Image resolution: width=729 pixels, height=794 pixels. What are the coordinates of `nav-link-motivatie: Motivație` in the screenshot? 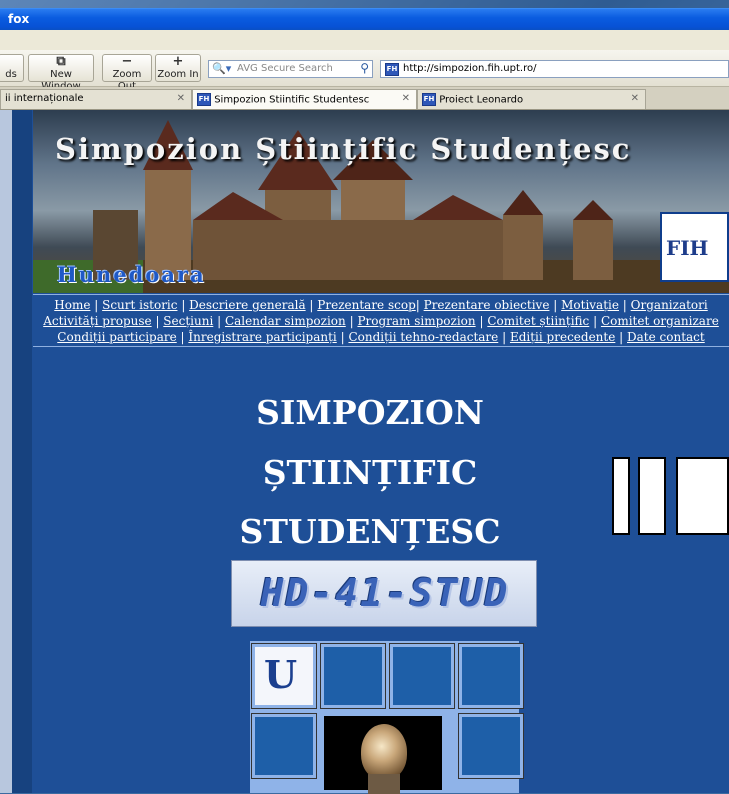 It's located at (590, 305).